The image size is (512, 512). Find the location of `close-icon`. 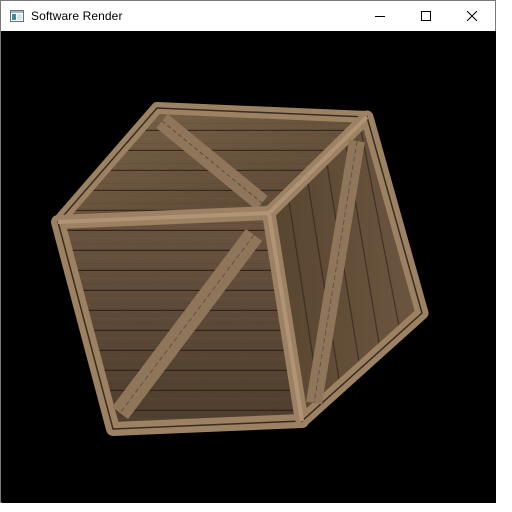

close-icon is located at coordinates (472, 16).